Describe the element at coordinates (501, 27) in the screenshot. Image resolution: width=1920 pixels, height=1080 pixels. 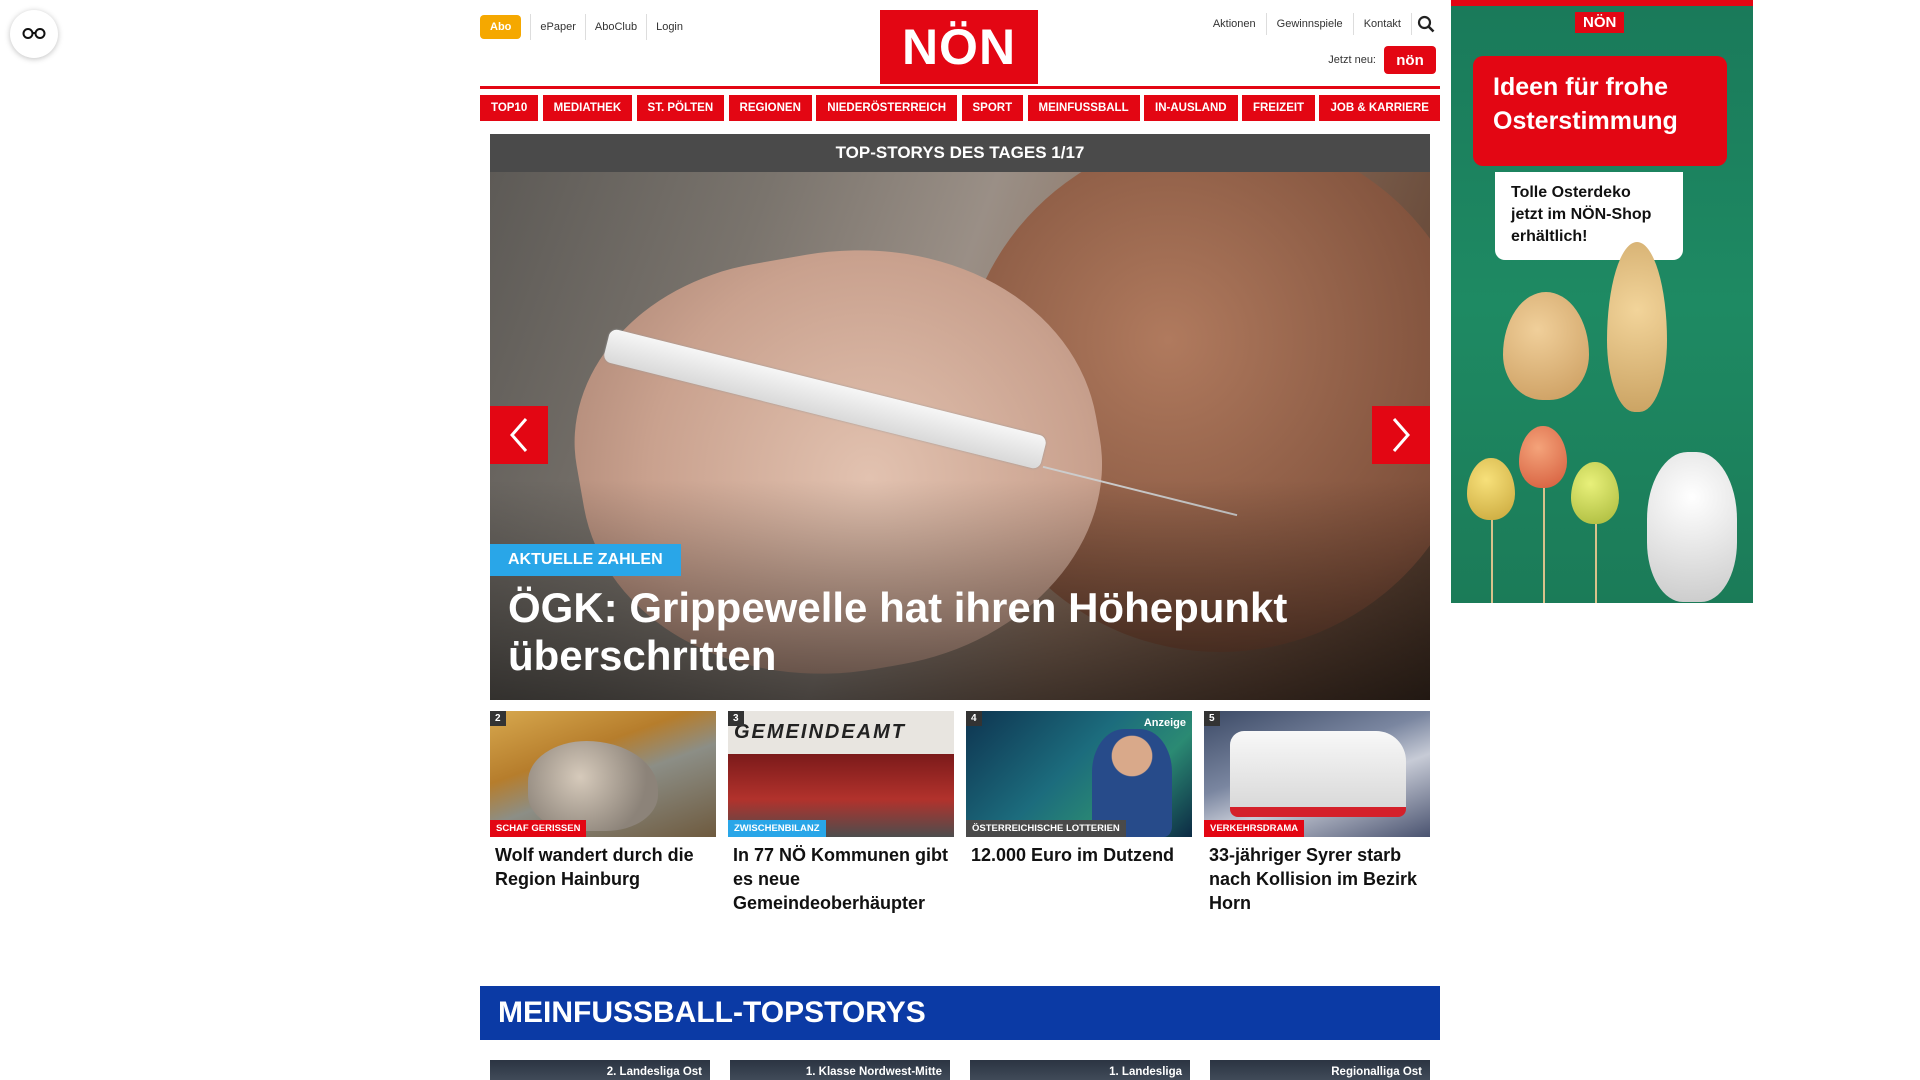
I see `abo-button: Abo` at that location.